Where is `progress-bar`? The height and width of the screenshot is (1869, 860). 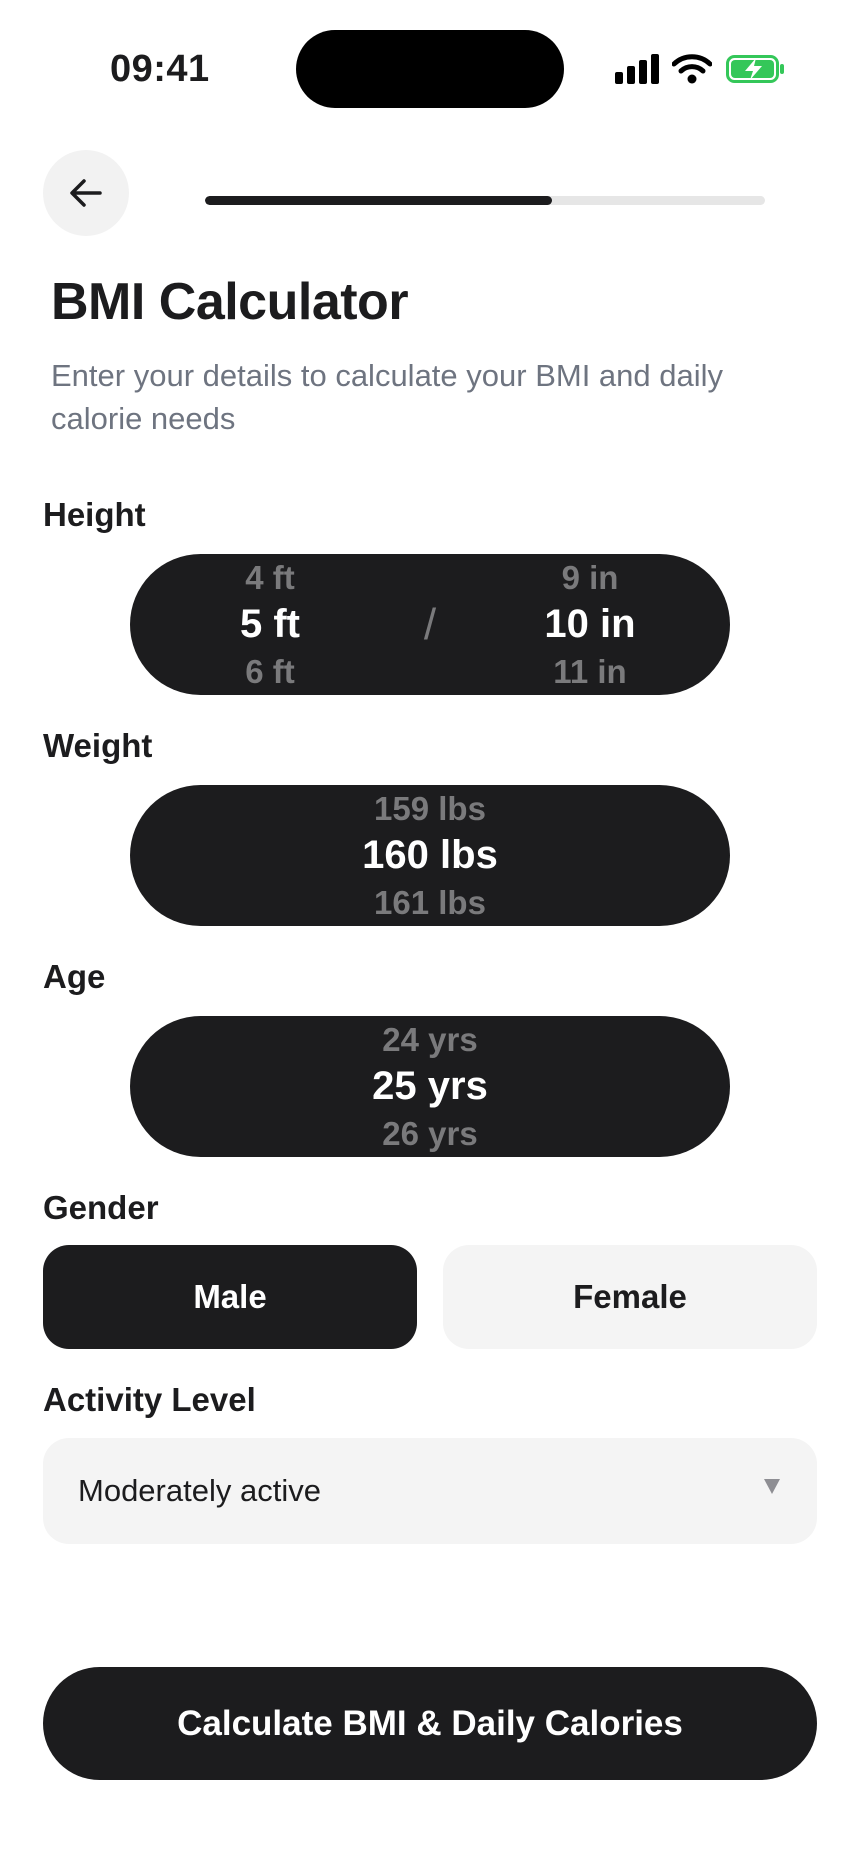 progress-bar is located at coordinates (485, 200).